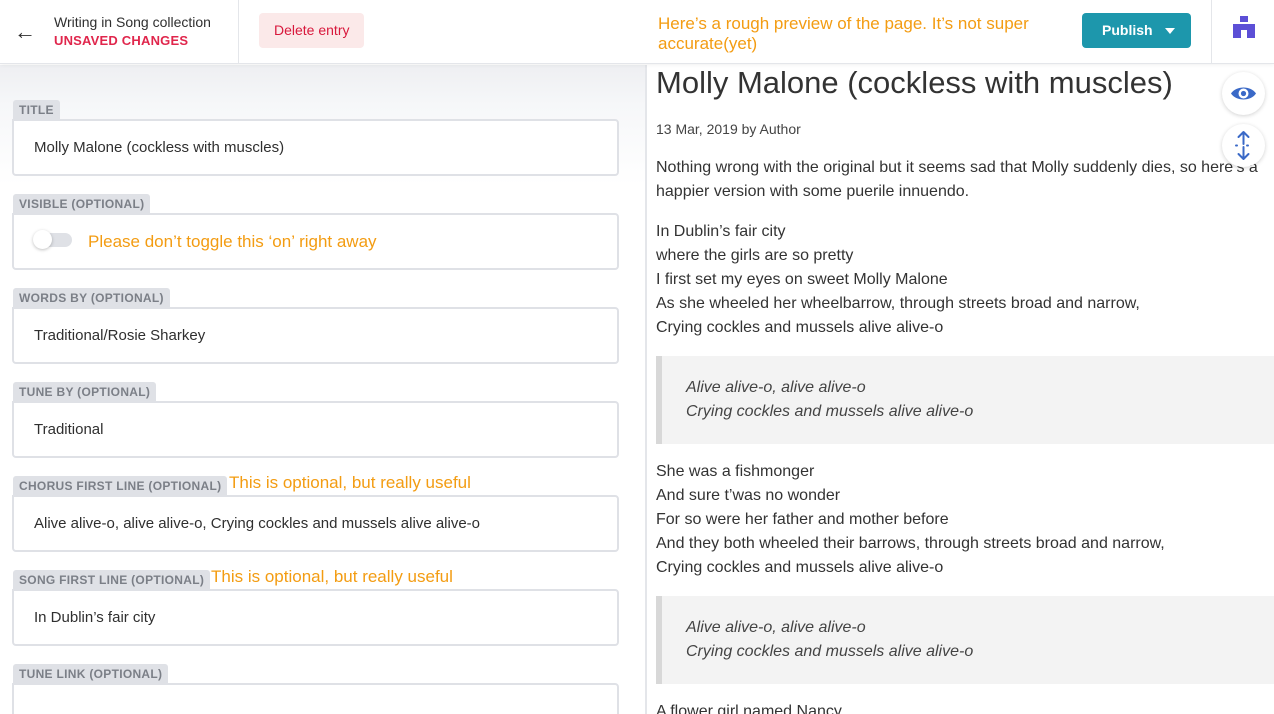  I want to click on sync-scroll-button, so click(1243, 145).